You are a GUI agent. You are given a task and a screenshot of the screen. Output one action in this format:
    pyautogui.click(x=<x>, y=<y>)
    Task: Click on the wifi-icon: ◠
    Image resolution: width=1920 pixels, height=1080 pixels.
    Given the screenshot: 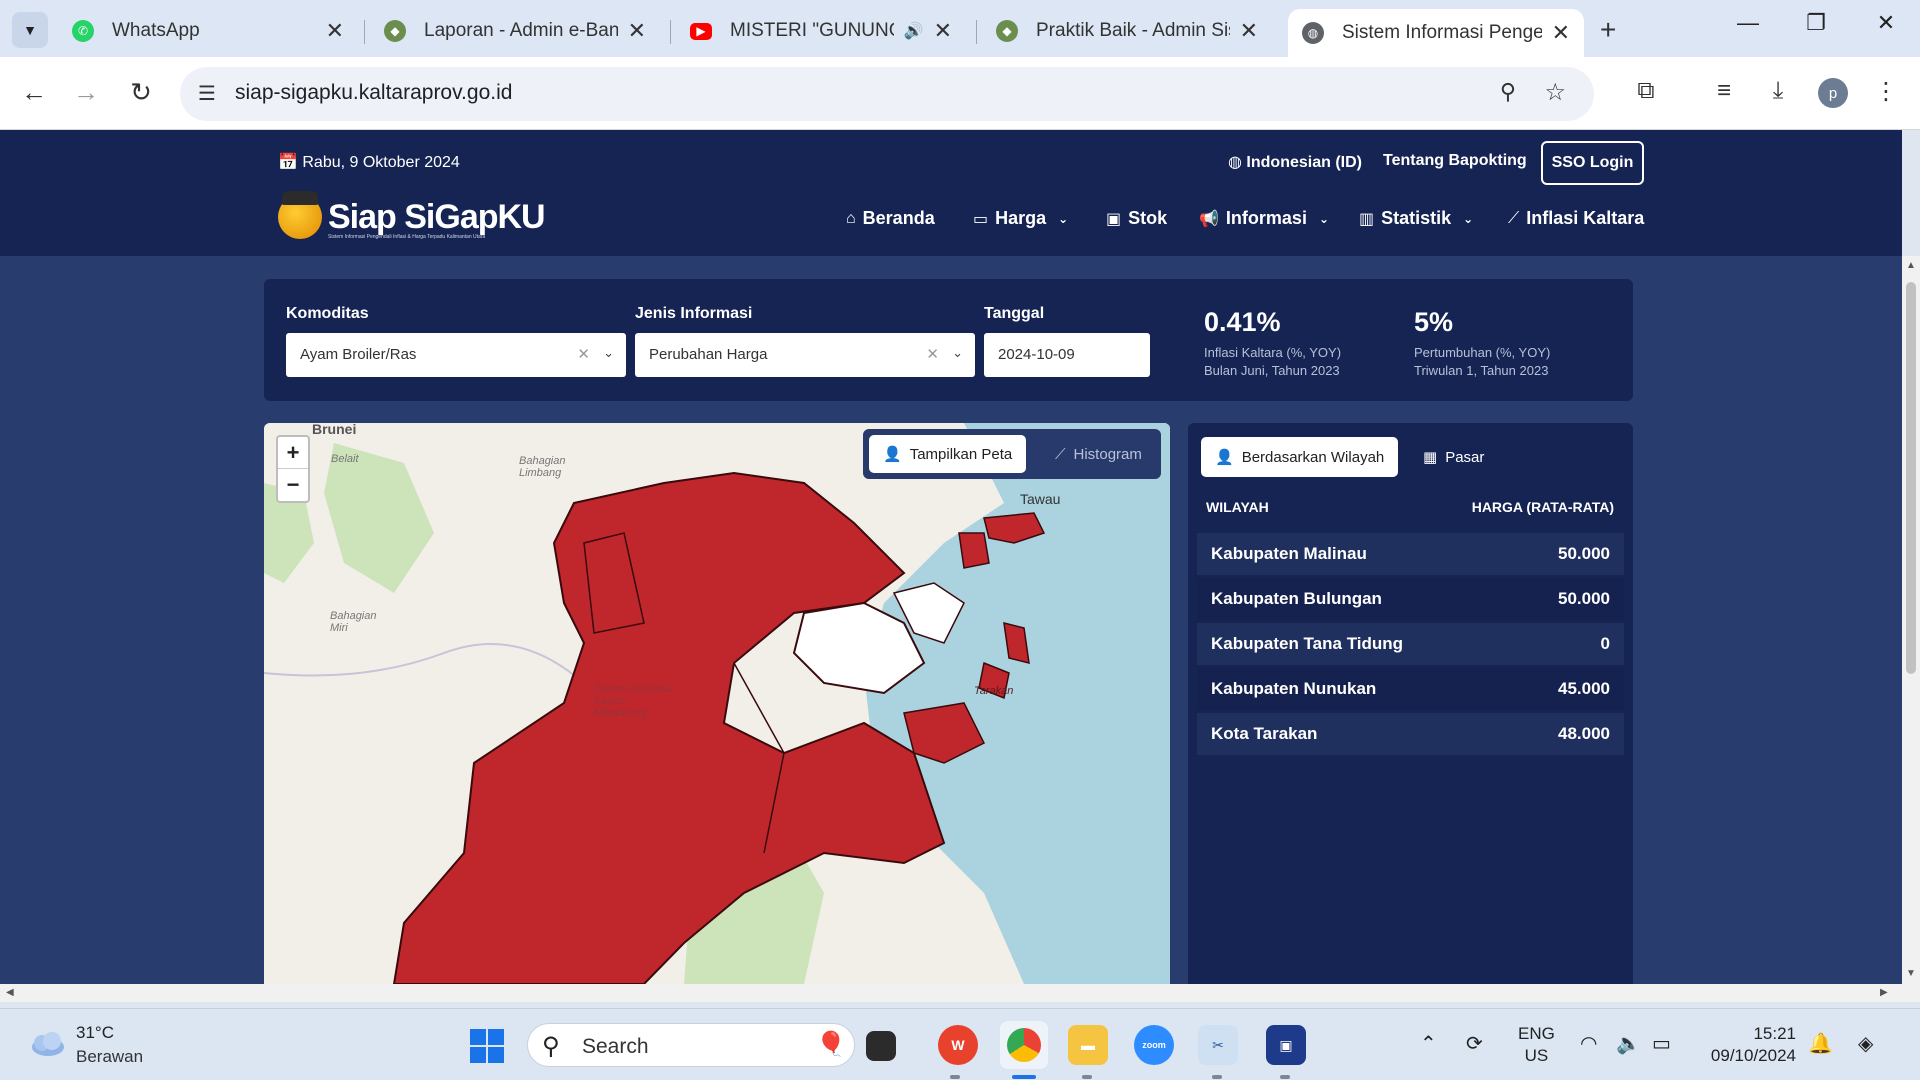 What is the action you would take?
    pyautogui.click(x=1588, y=1043)
    